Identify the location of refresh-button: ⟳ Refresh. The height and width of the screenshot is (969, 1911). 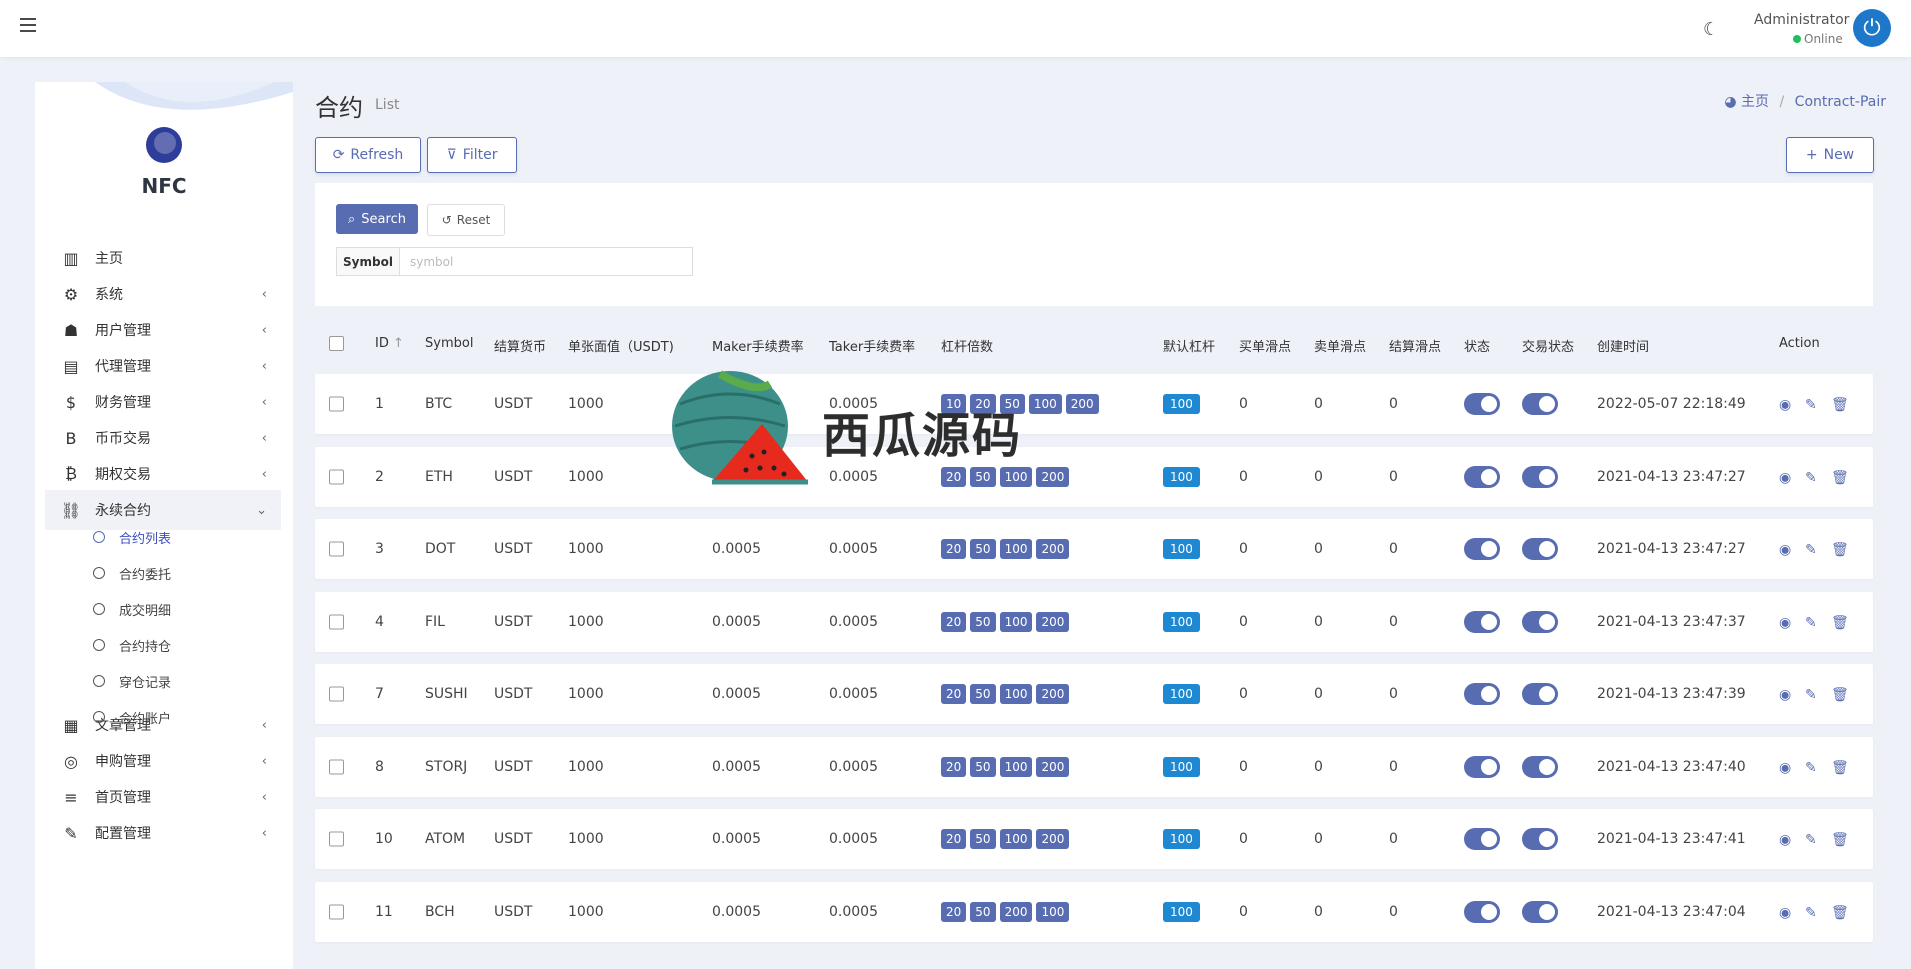
(368, 155).